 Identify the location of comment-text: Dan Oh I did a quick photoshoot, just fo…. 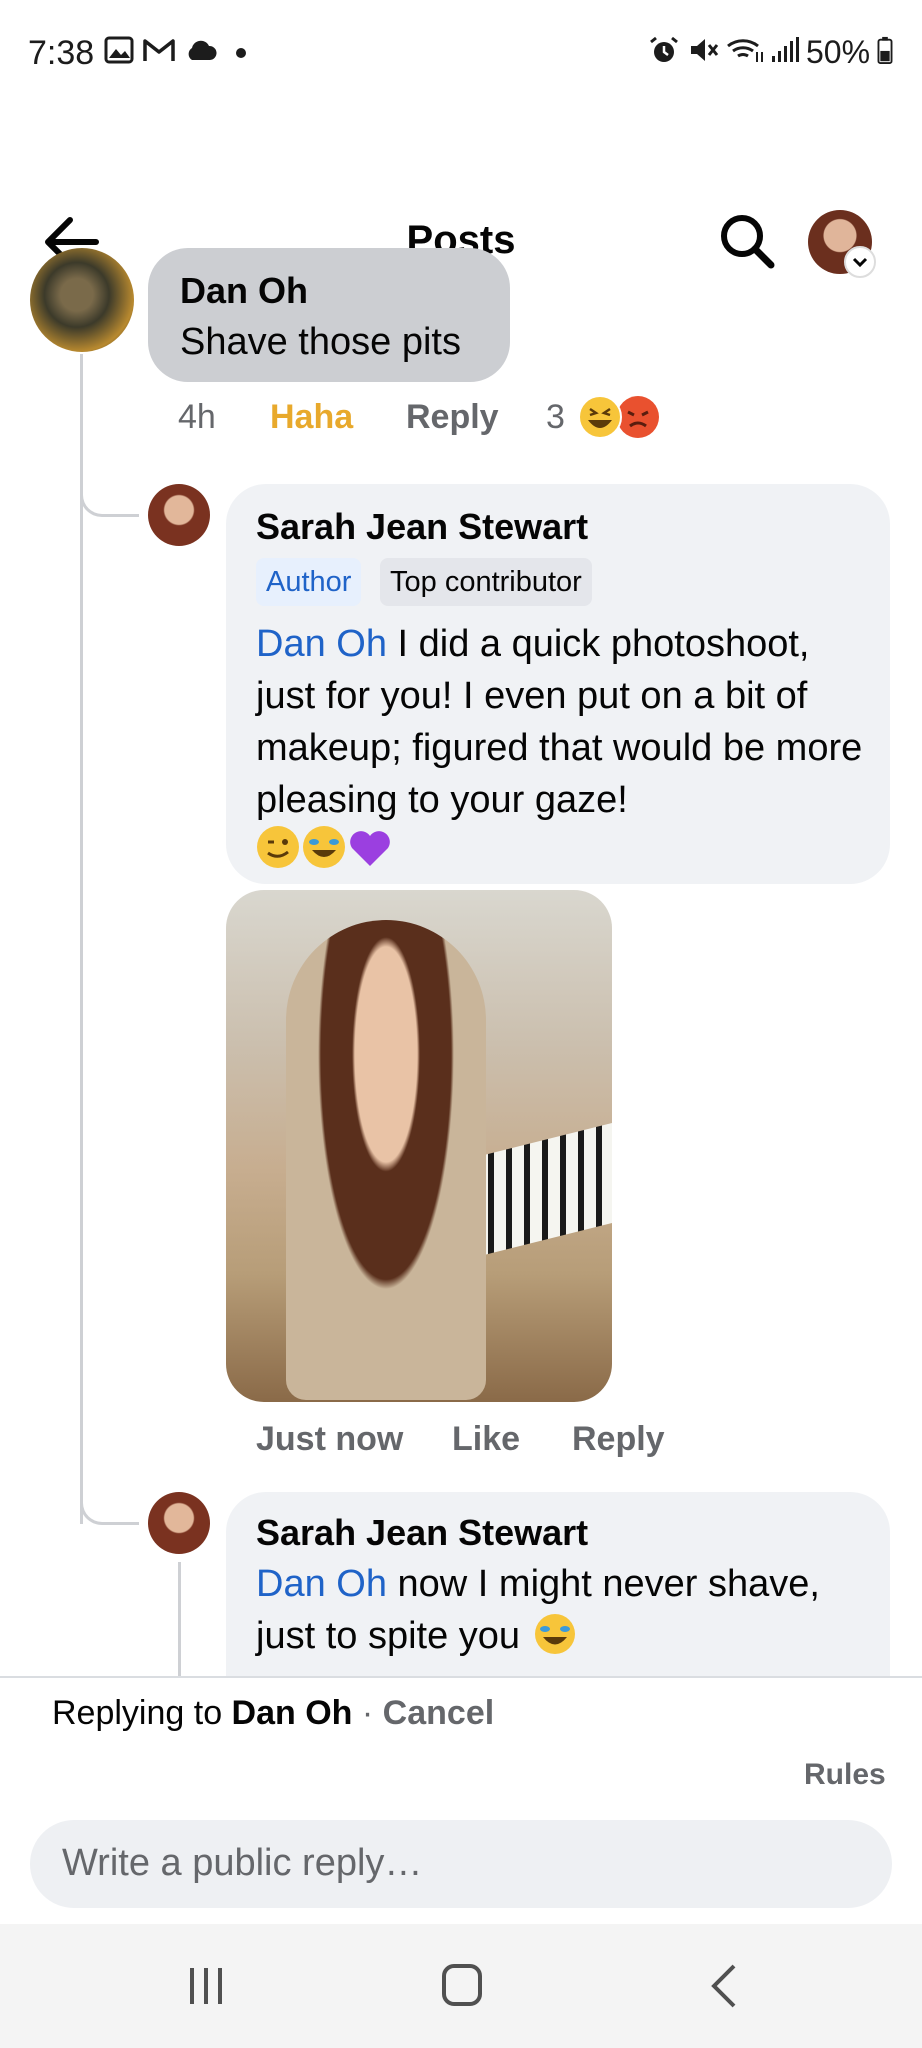
(566, 722).